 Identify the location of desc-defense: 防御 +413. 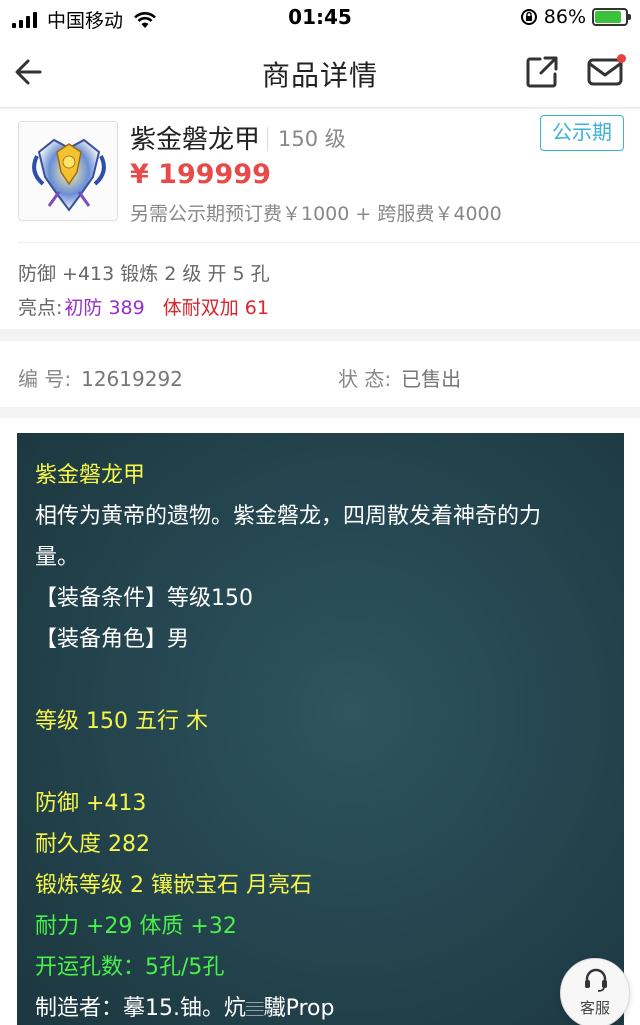
(91, 803).